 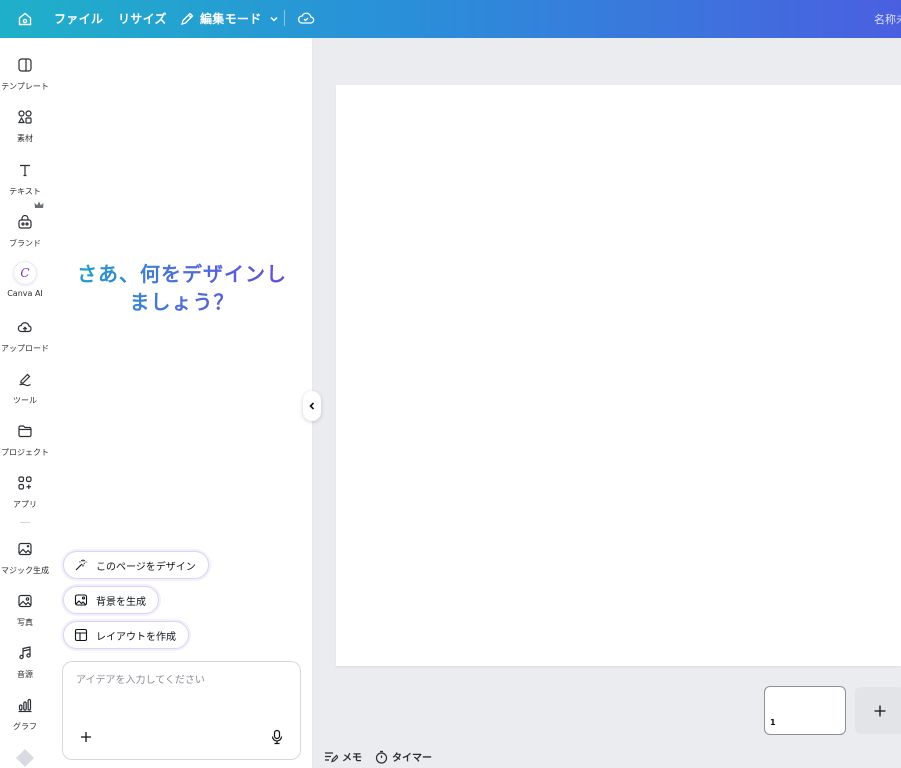 I want to click on topbar-divider, so click(x=284, y=18).